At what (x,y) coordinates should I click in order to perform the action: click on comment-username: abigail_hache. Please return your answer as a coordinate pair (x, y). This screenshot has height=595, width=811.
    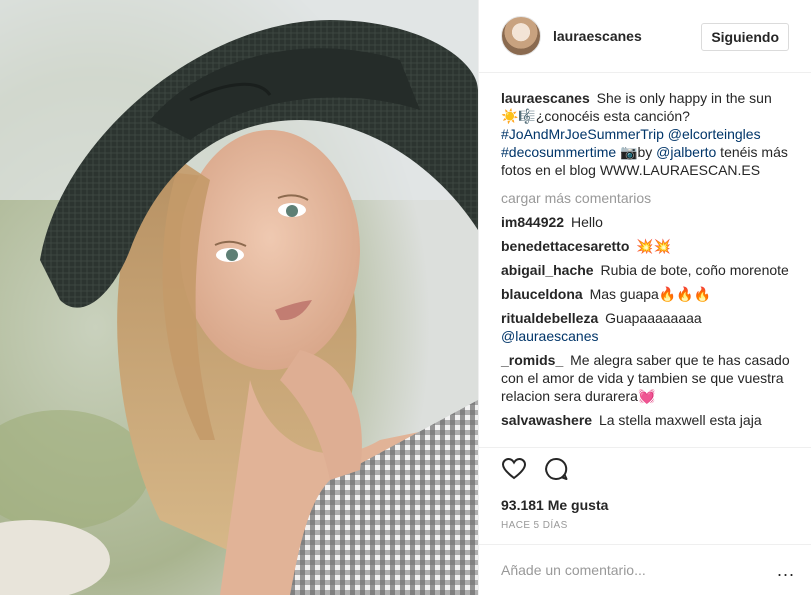
    Looking at the image, I should click on (547, 270).